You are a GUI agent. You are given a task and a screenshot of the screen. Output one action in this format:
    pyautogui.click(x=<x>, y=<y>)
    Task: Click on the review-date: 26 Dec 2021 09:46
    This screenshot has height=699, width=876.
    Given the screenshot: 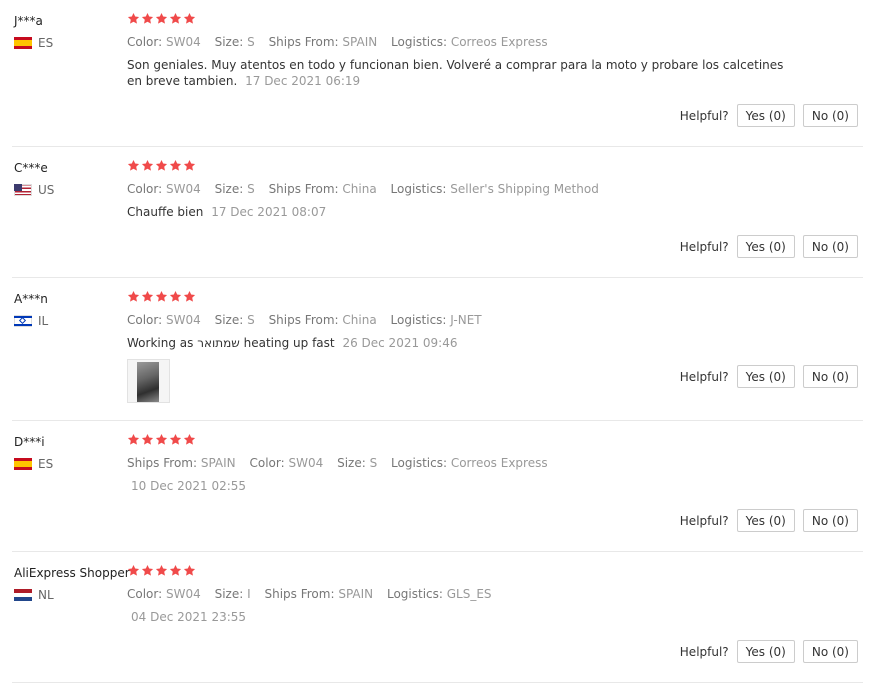 What is the action you would take?
    pyautogui.click(x=400, y=343)
    